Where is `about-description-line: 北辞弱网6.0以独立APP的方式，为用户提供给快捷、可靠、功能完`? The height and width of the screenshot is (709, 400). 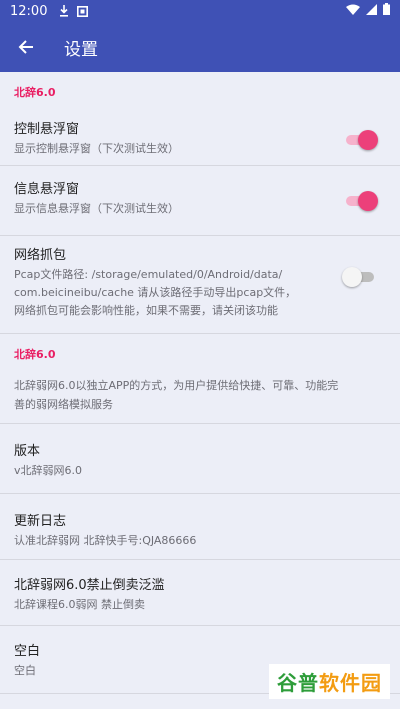 about-description-line: 北辞弱网6.0以独立APP的方式，为用户提供给快捷、可靠、功能完 is located at coordinates (176, 385).